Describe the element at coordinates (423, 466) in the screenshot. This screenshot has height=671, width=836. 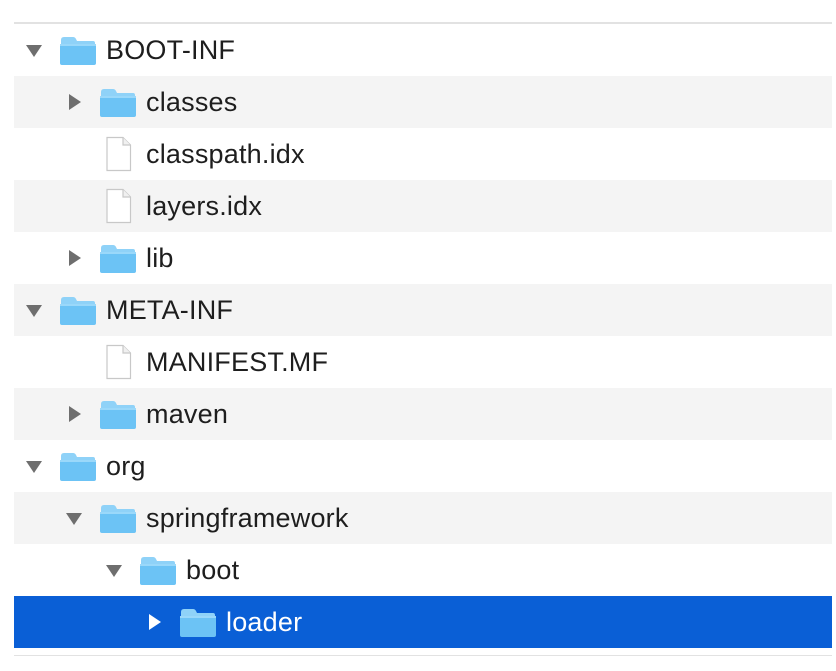
I see `tree-row-org: org` at that location.